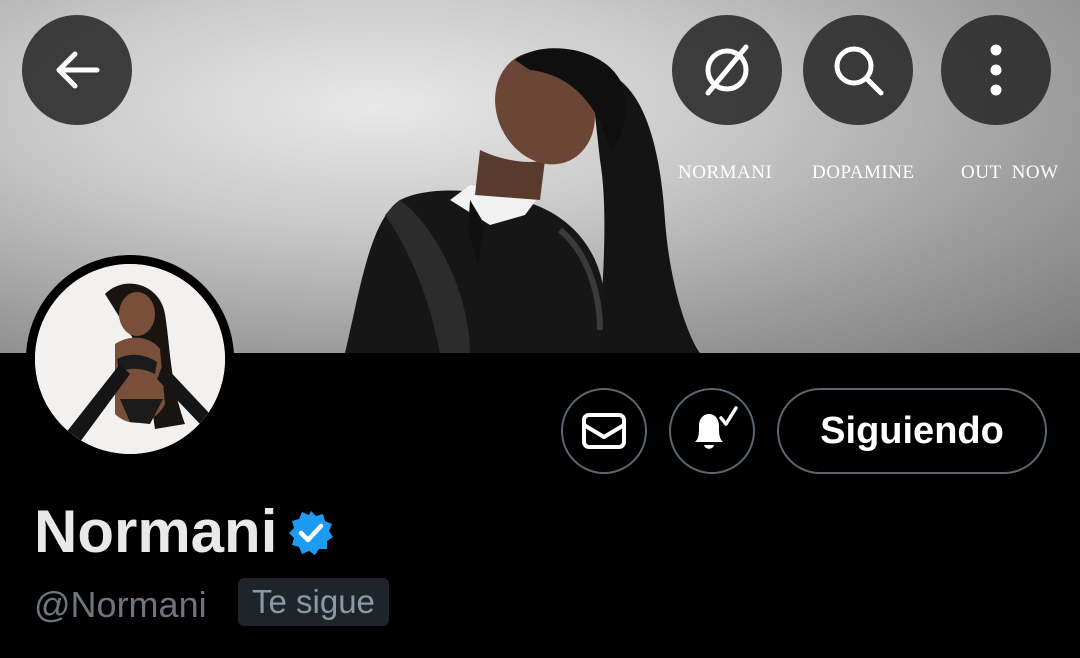 Image resolution: width=1080 pixels, height=658 pixels. I want to click on search-button, so click(858, 70).